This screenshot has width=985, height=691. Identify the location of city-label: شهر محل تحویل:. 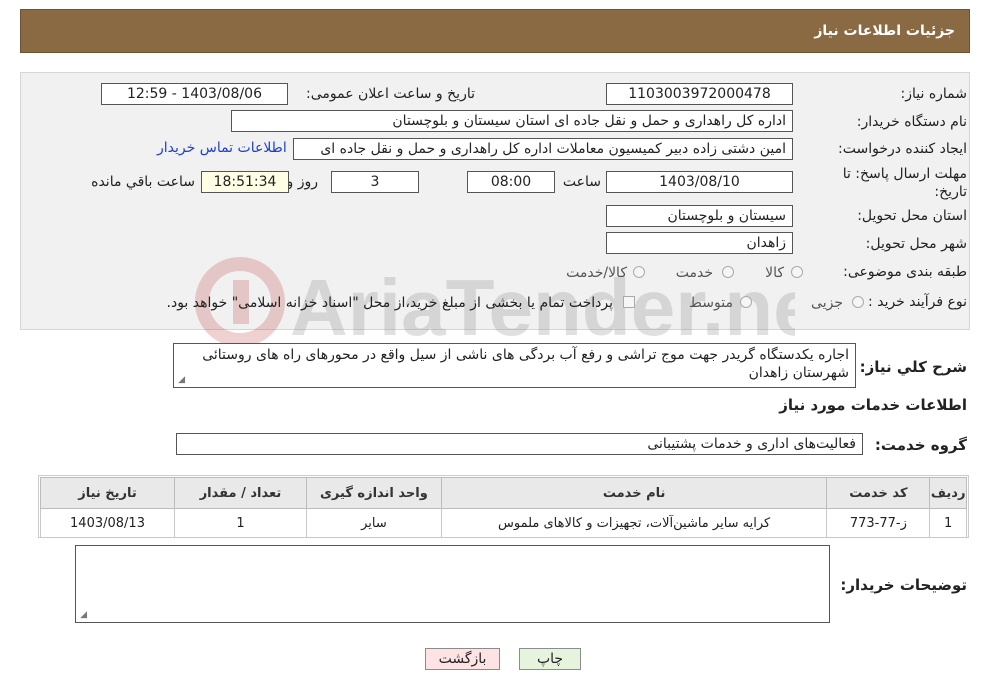
(916, 244).